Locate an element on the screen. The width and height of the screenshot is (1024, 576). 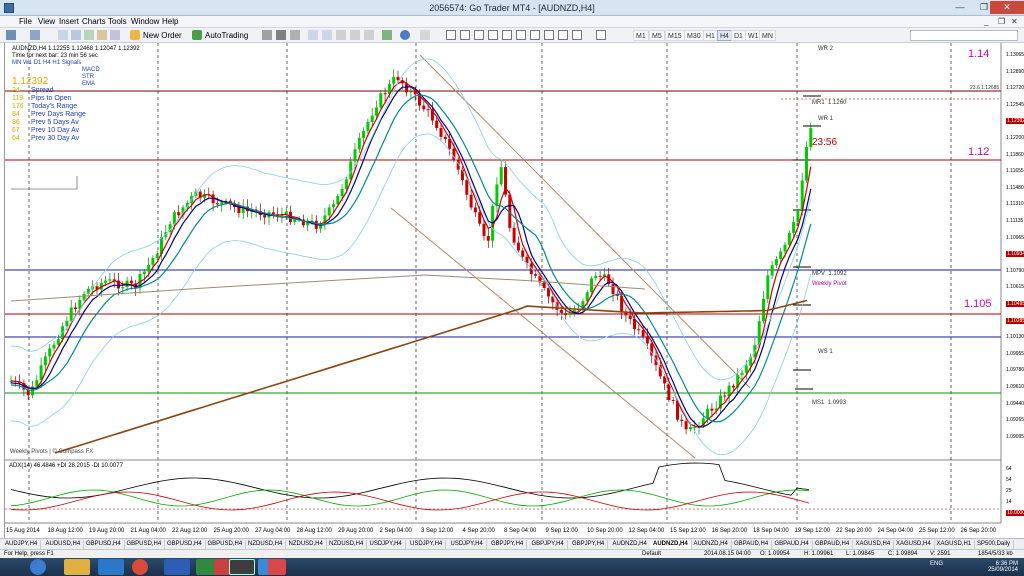
autotrading-button: AutoTrading is located at coordinates (226, 35).